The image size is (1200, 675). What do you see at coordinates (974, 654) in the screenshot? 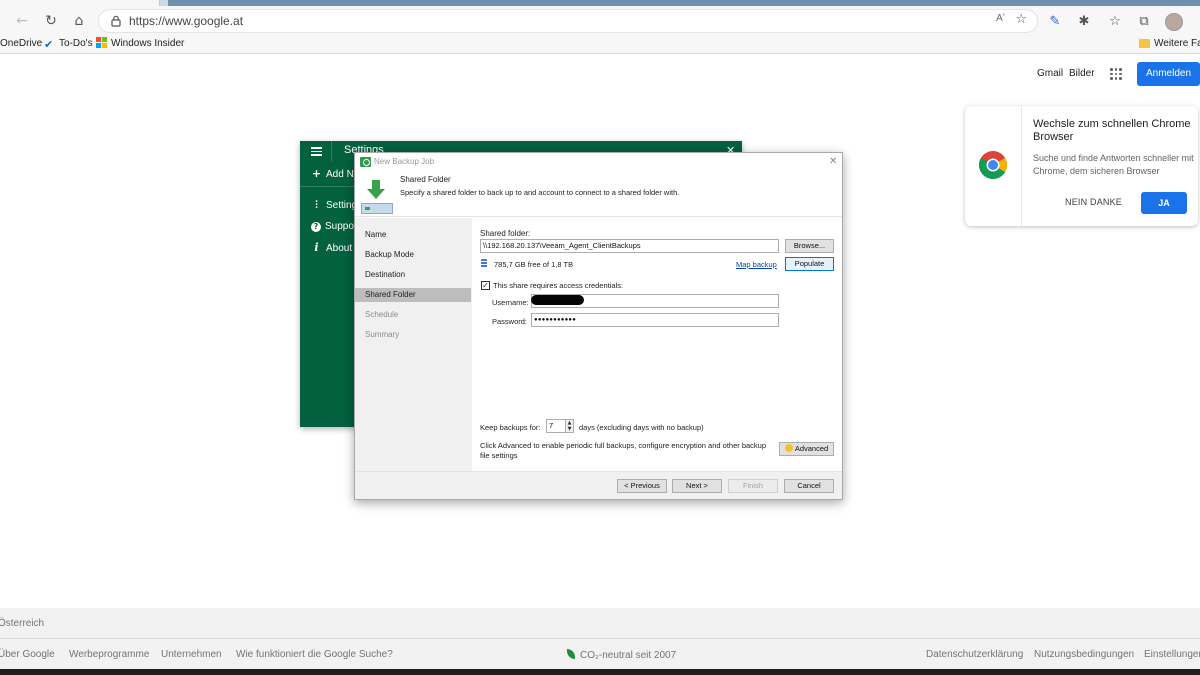
I see `footer-link-privacy: Datenschutzerklärung` at bounding box center [974, 654].